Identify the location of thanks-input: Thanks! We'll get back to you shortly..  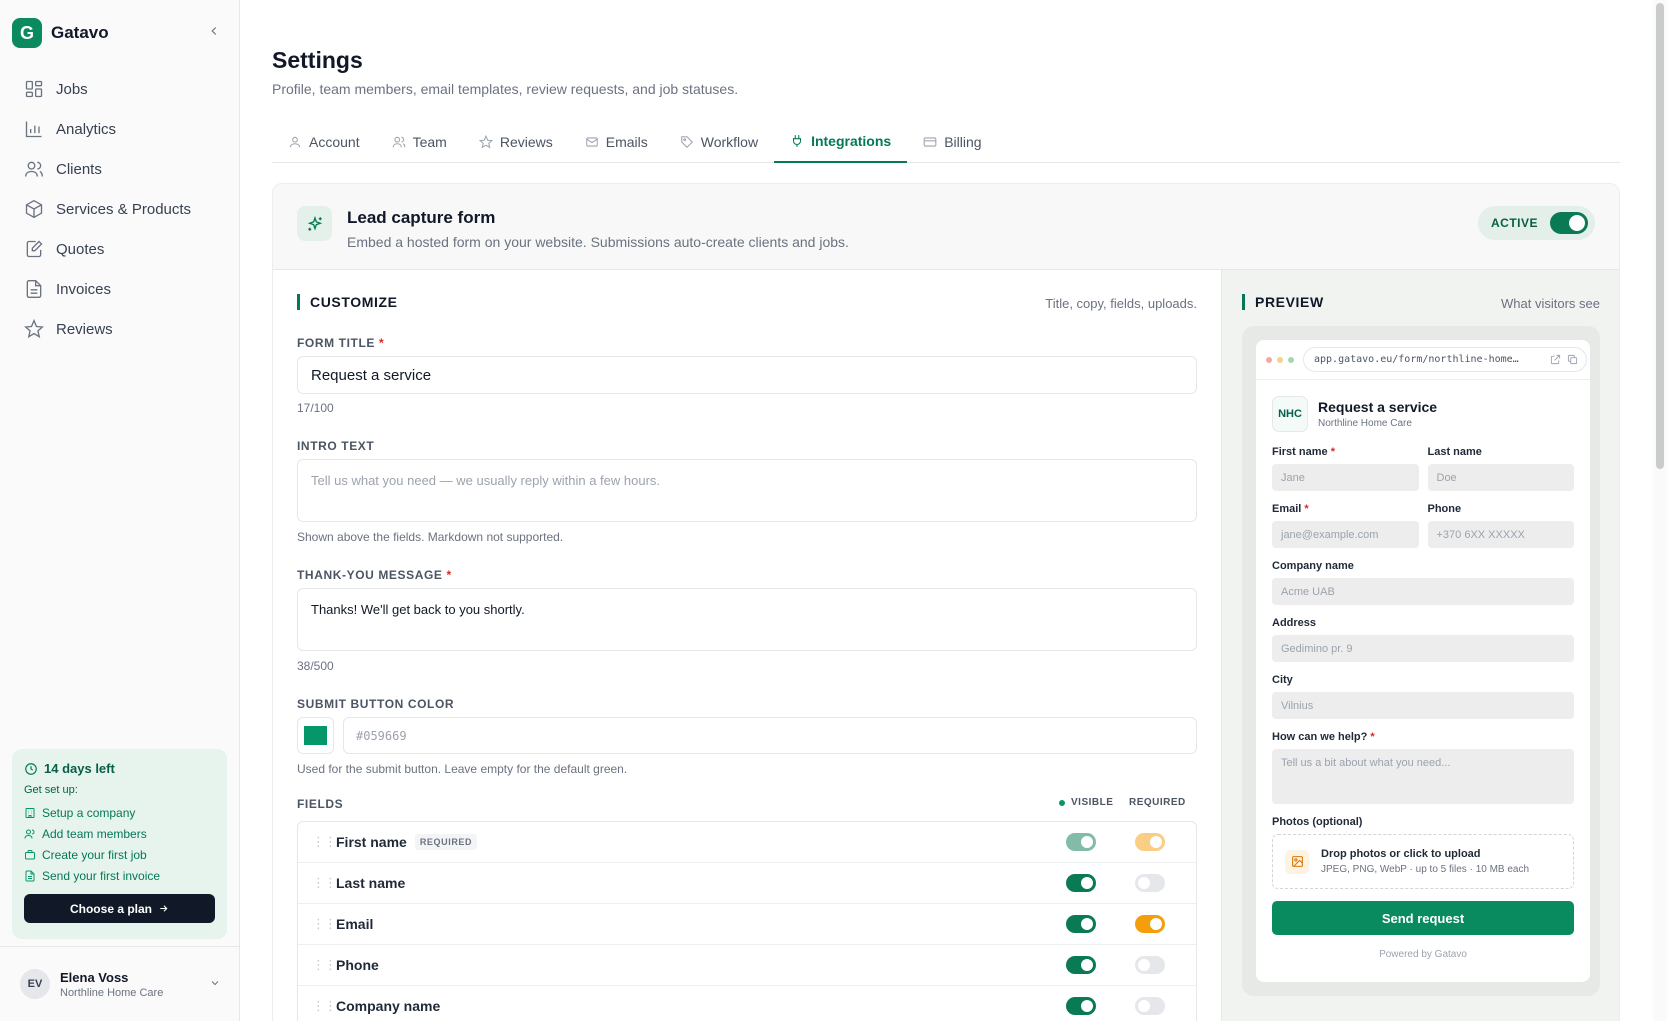
(747, 619).